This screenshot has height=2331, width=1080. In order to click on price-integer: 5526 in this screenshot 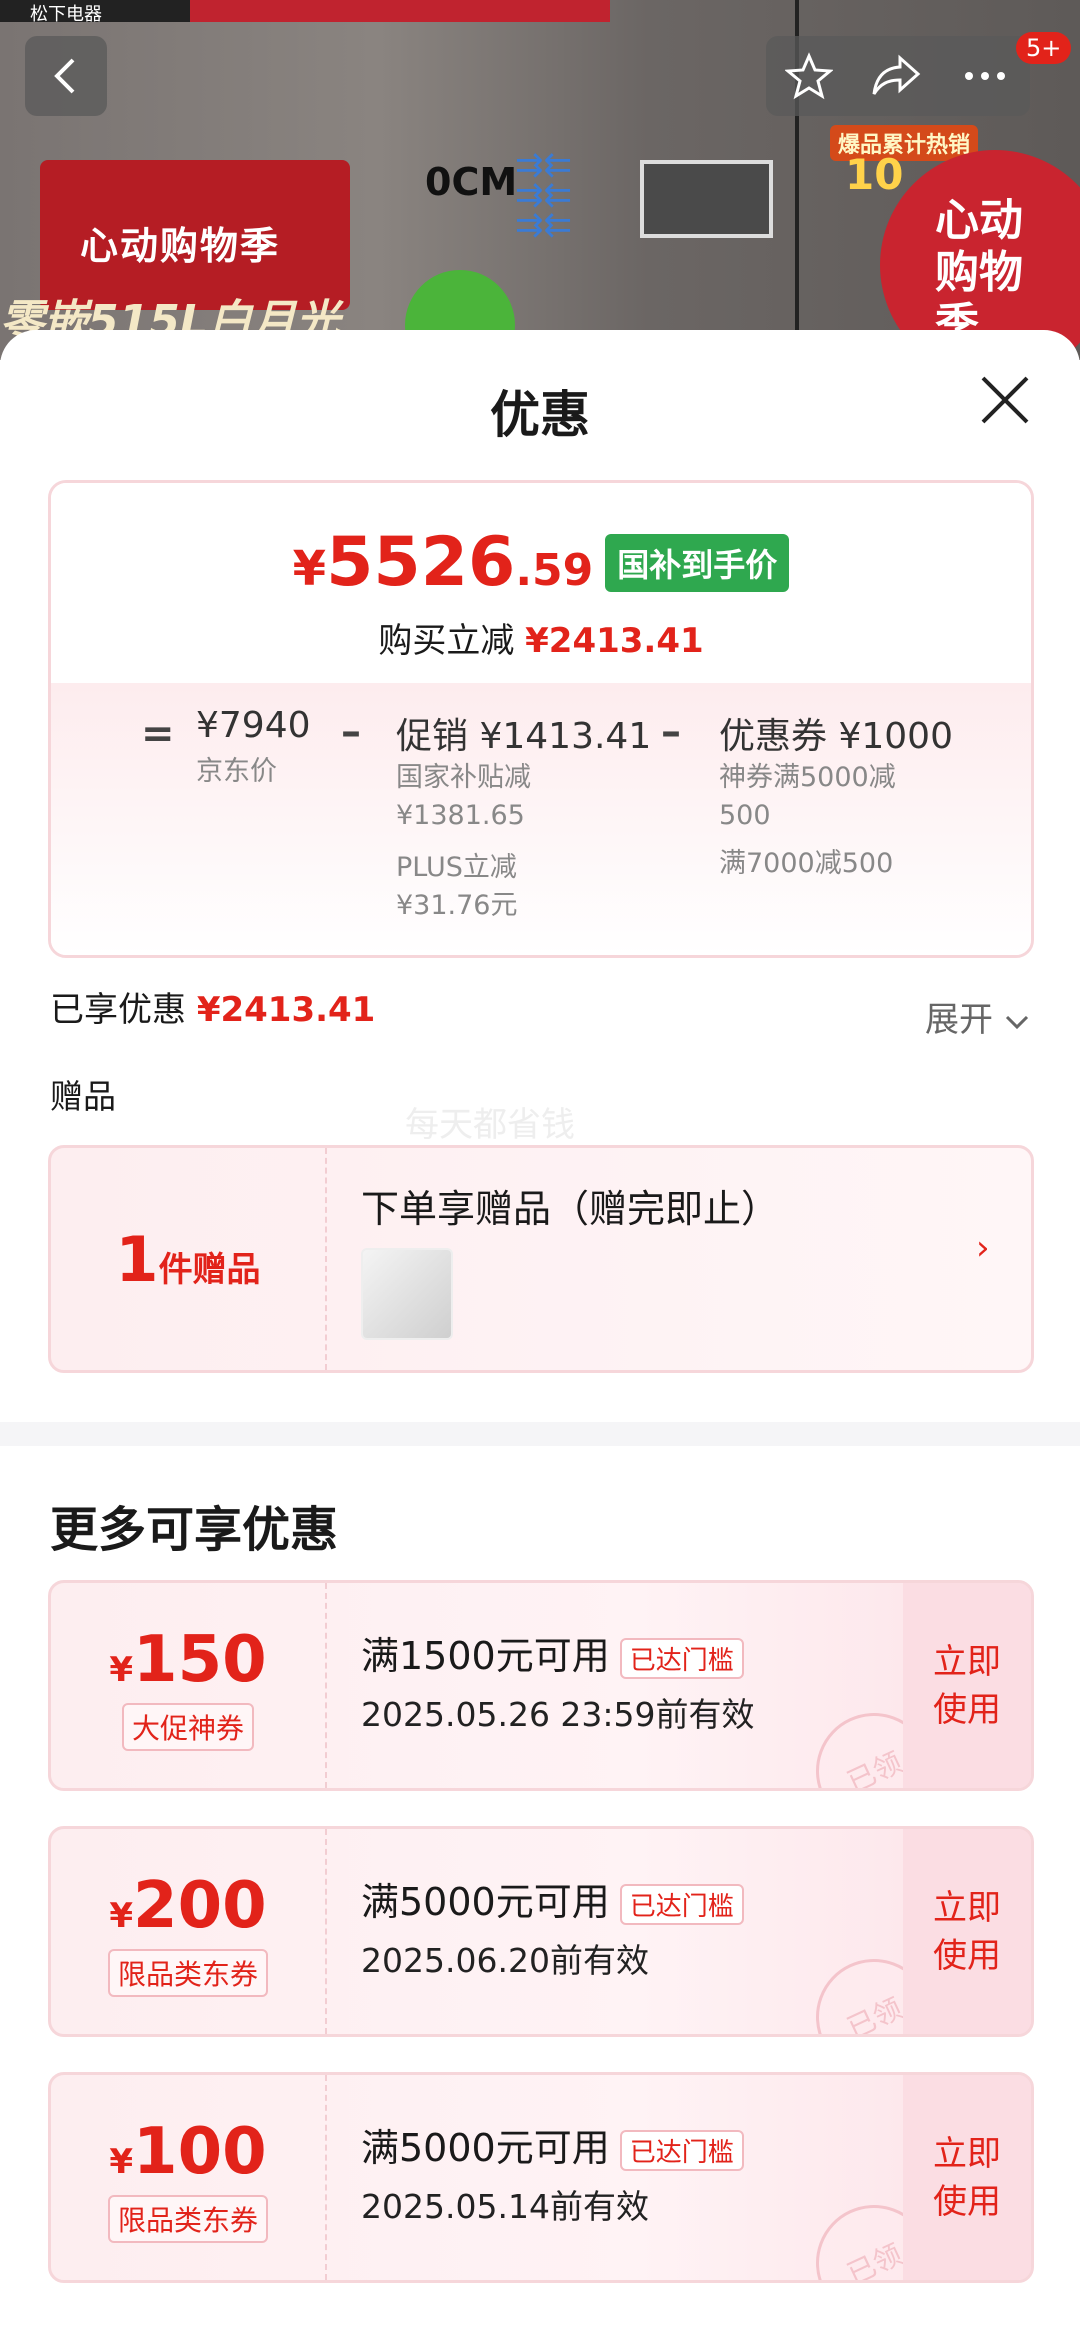, I will do `click(421, 562)`.